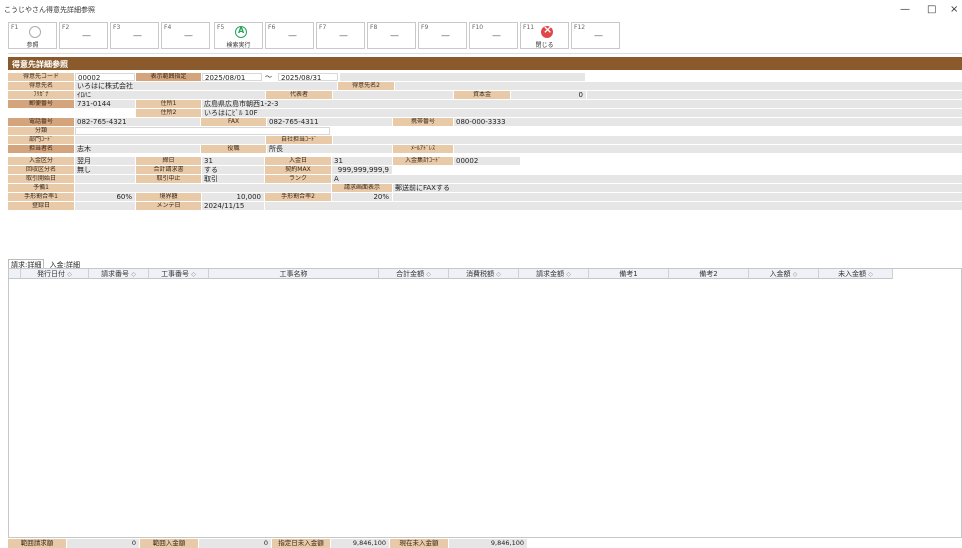 The image size is (962, 548). What do you see at coordinates (105, 161) in the screenshot?
I see `payment-type-field: 翌月` at bounding box center [105, 161].